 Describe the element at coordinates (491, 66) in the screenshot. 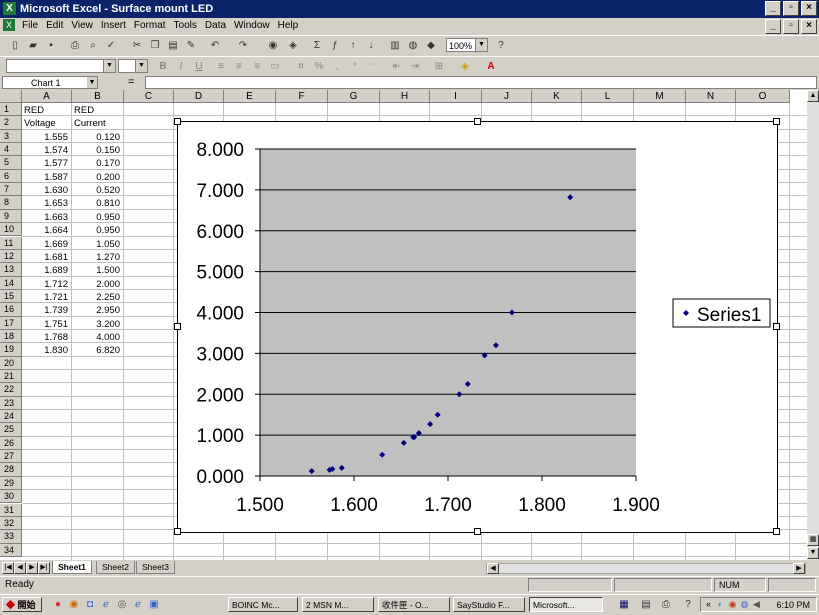

I see `font-color-icon: A` at that location.